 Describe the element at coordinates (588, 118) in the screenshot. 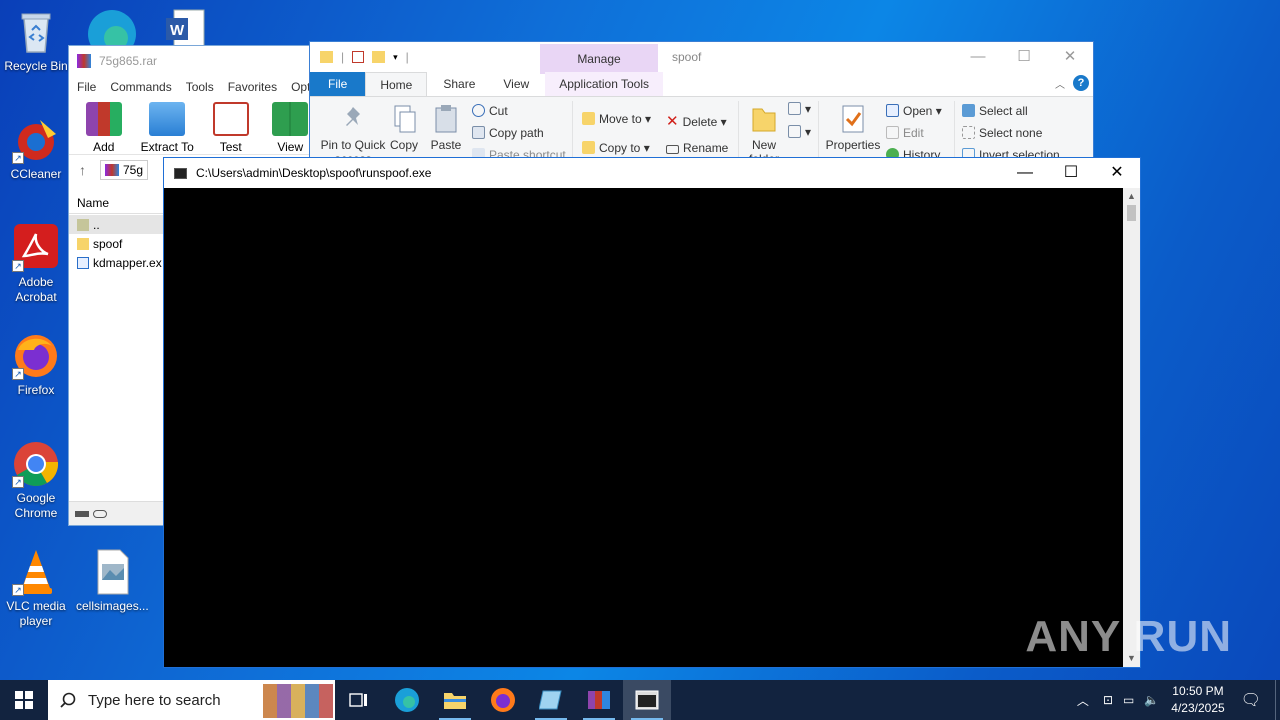

I see `move-to-icon` at that location.